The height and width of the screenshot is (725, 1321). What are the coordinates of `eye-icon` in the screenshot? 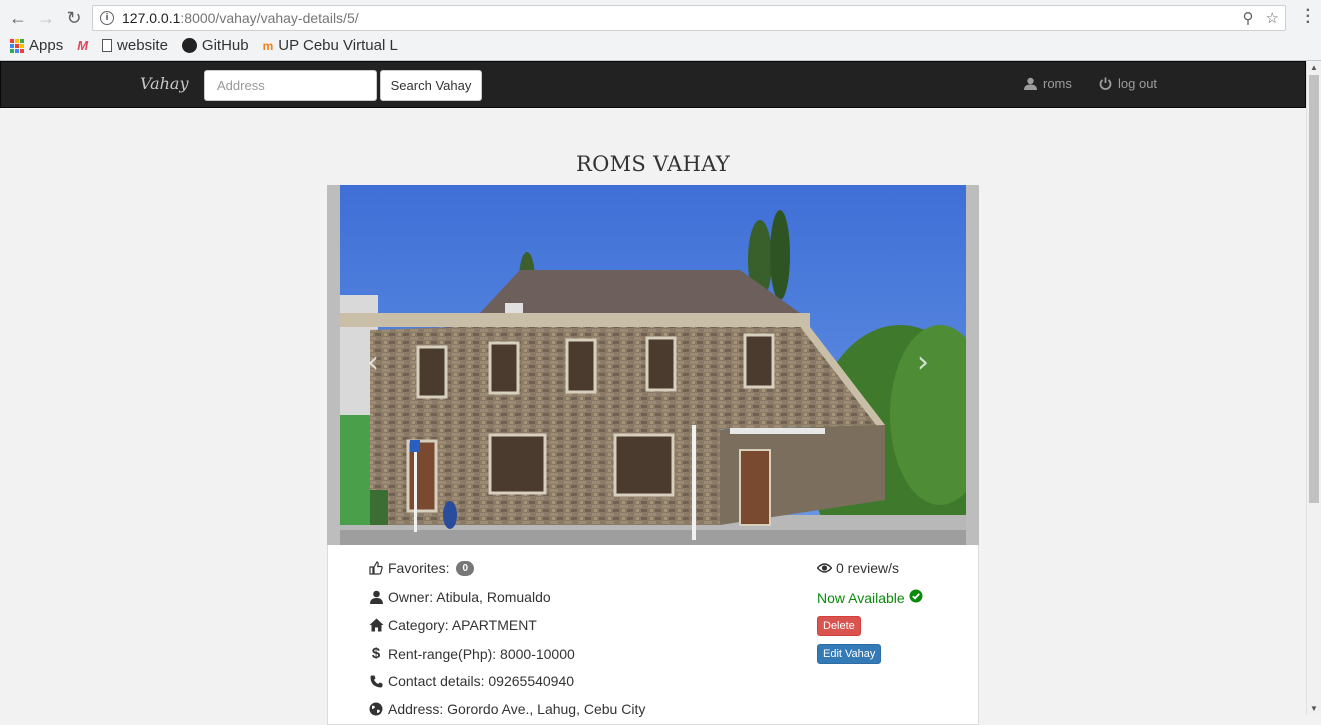 It's located at (824, 568).